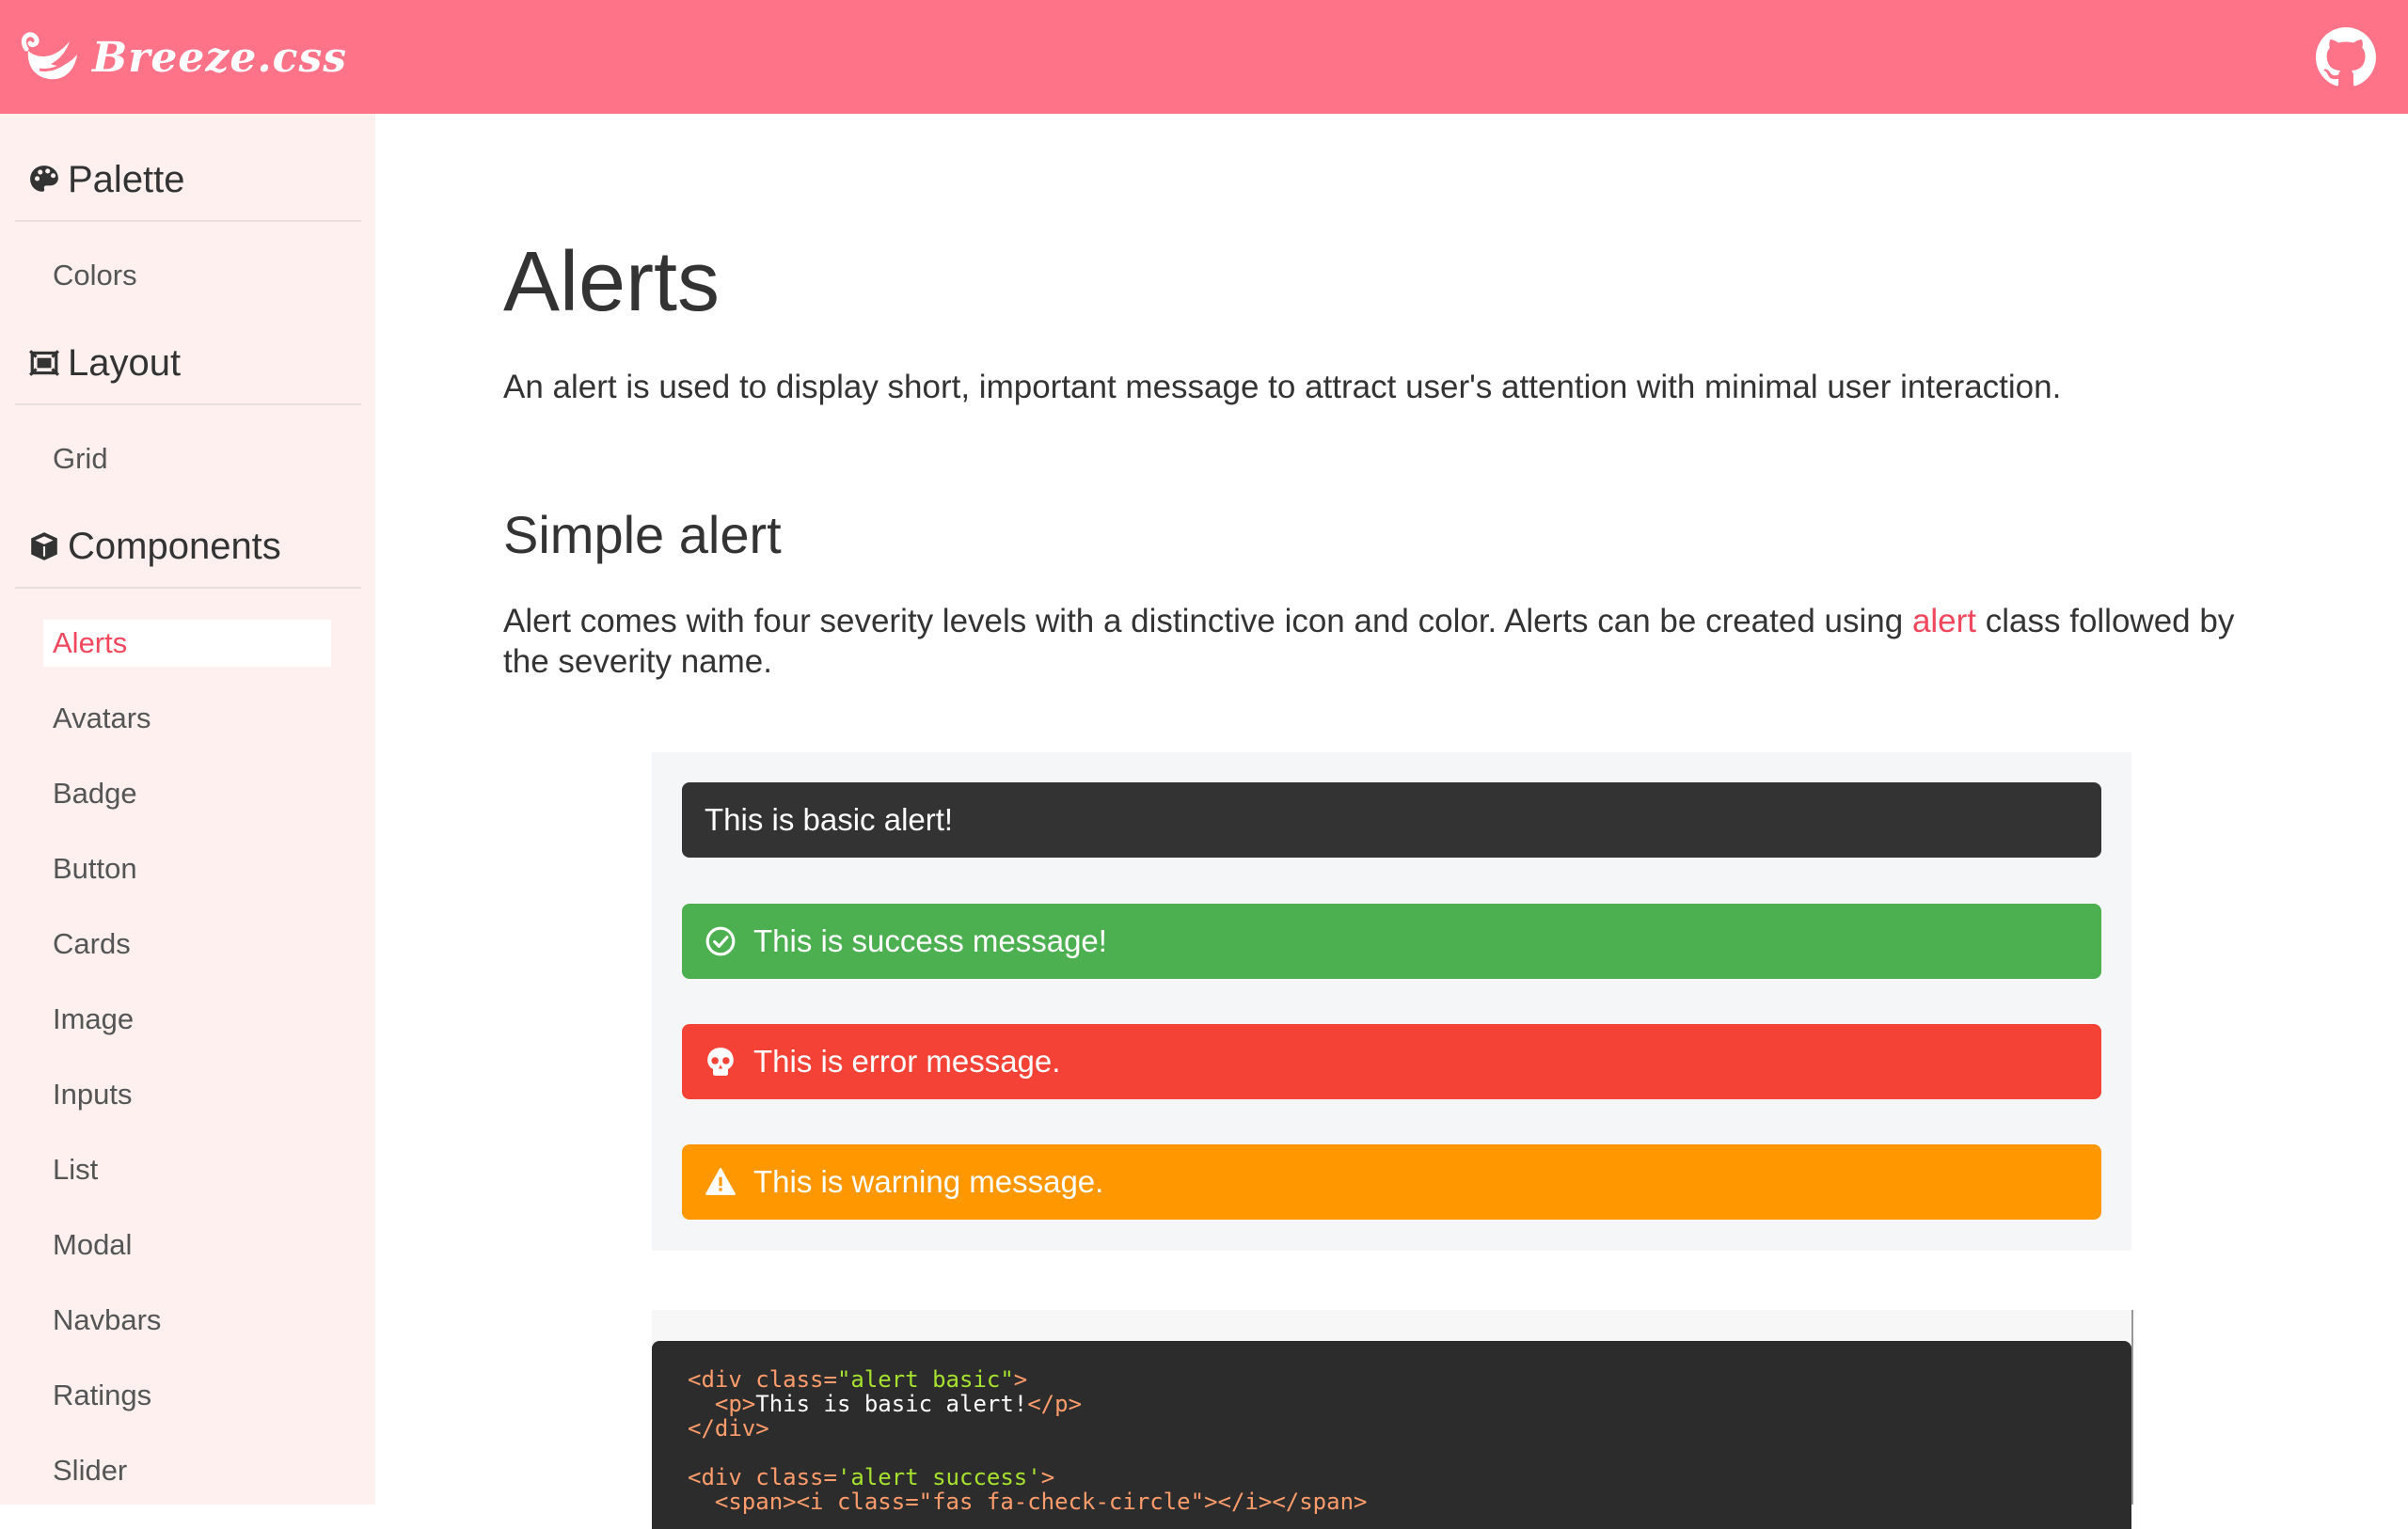 The image size is (2408, 1529). Describe the element at coordinates (1944, 621) in the screenshot. I see `alert-class-highlight: alert` at that location.